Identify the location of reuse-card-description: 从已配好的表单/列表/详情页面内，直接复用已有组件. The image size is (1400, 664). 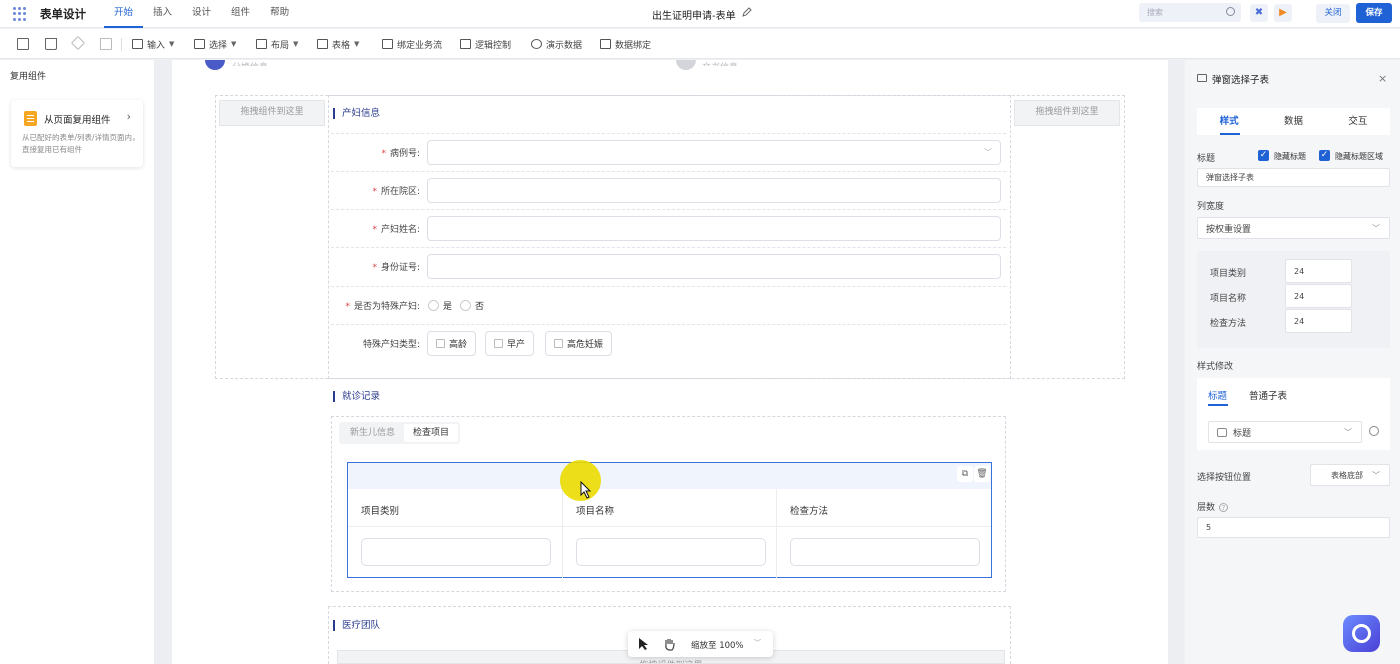
(81, 143).